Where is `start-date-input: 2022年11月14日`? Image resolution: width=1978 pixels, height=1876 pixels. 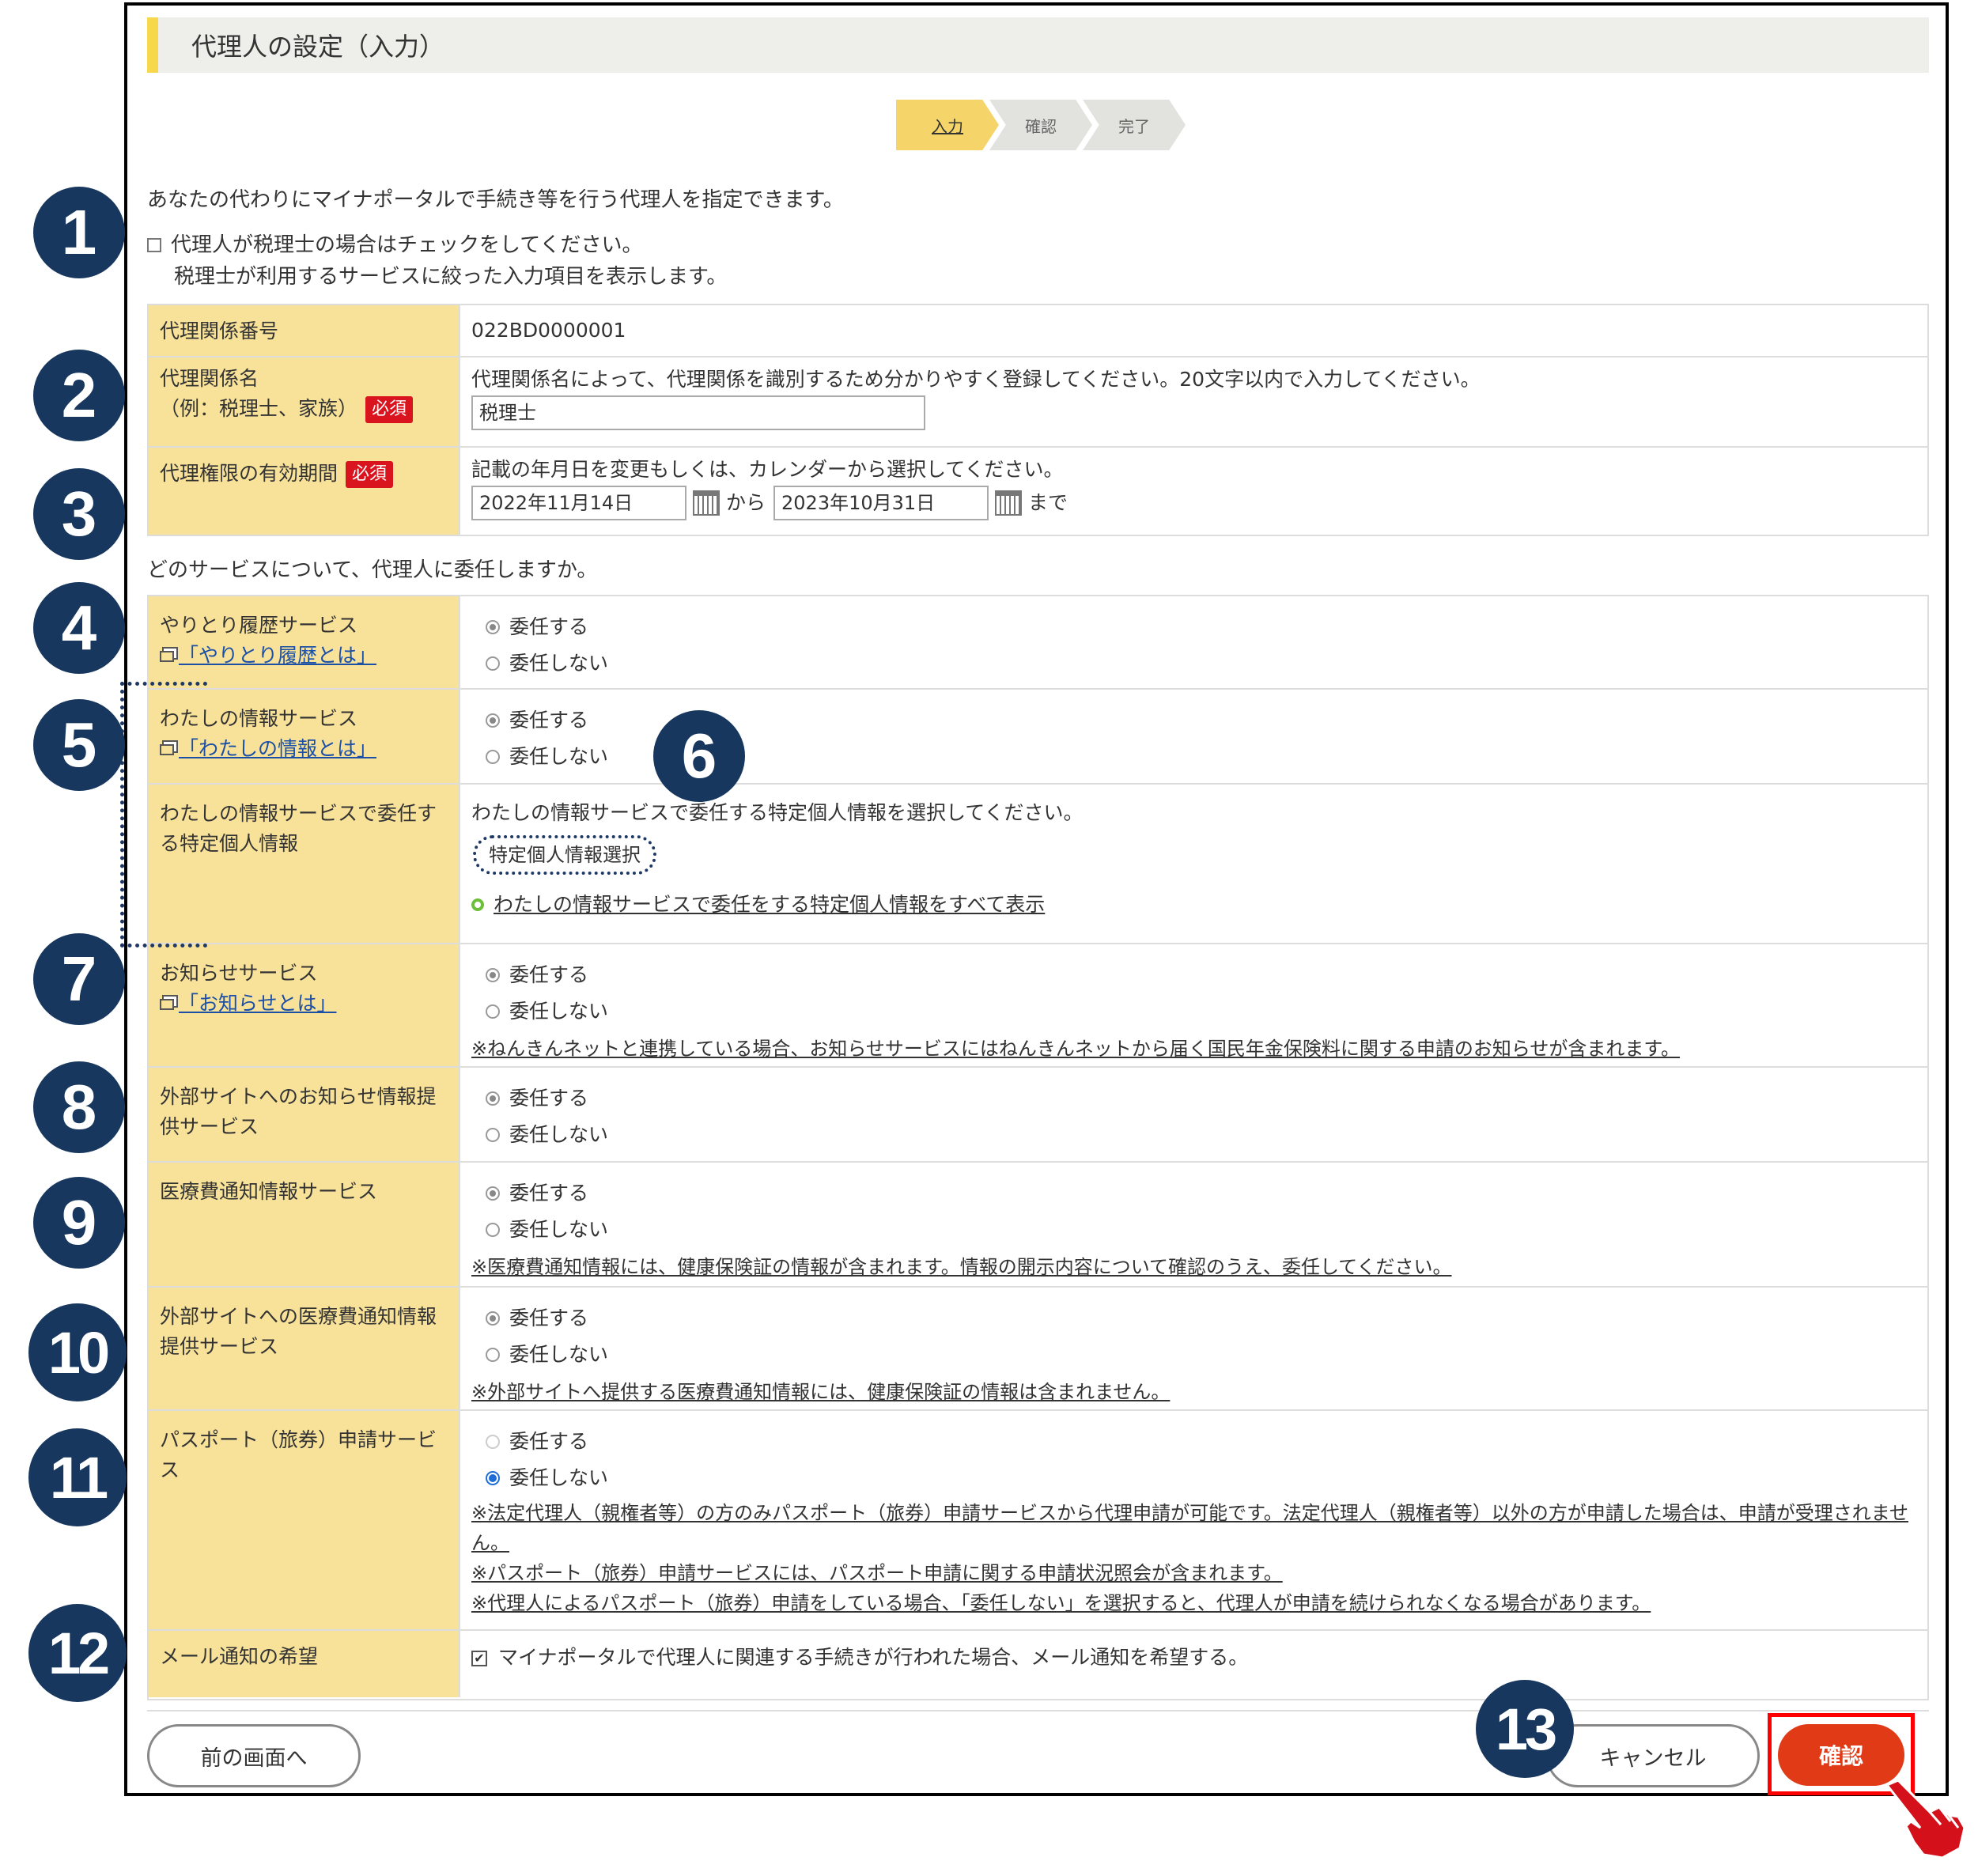
start-date-input: 2022年11月14日 is located at coordinates (578, 503).